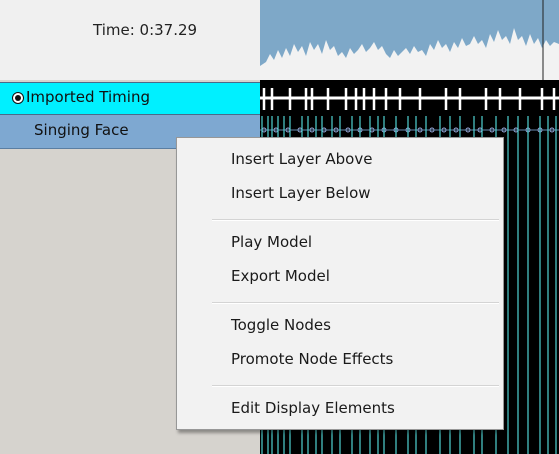 The image size is (559, 454). I want to click on menu-item-insert-layer-below: Insert Layer Below, so click(301, 193).